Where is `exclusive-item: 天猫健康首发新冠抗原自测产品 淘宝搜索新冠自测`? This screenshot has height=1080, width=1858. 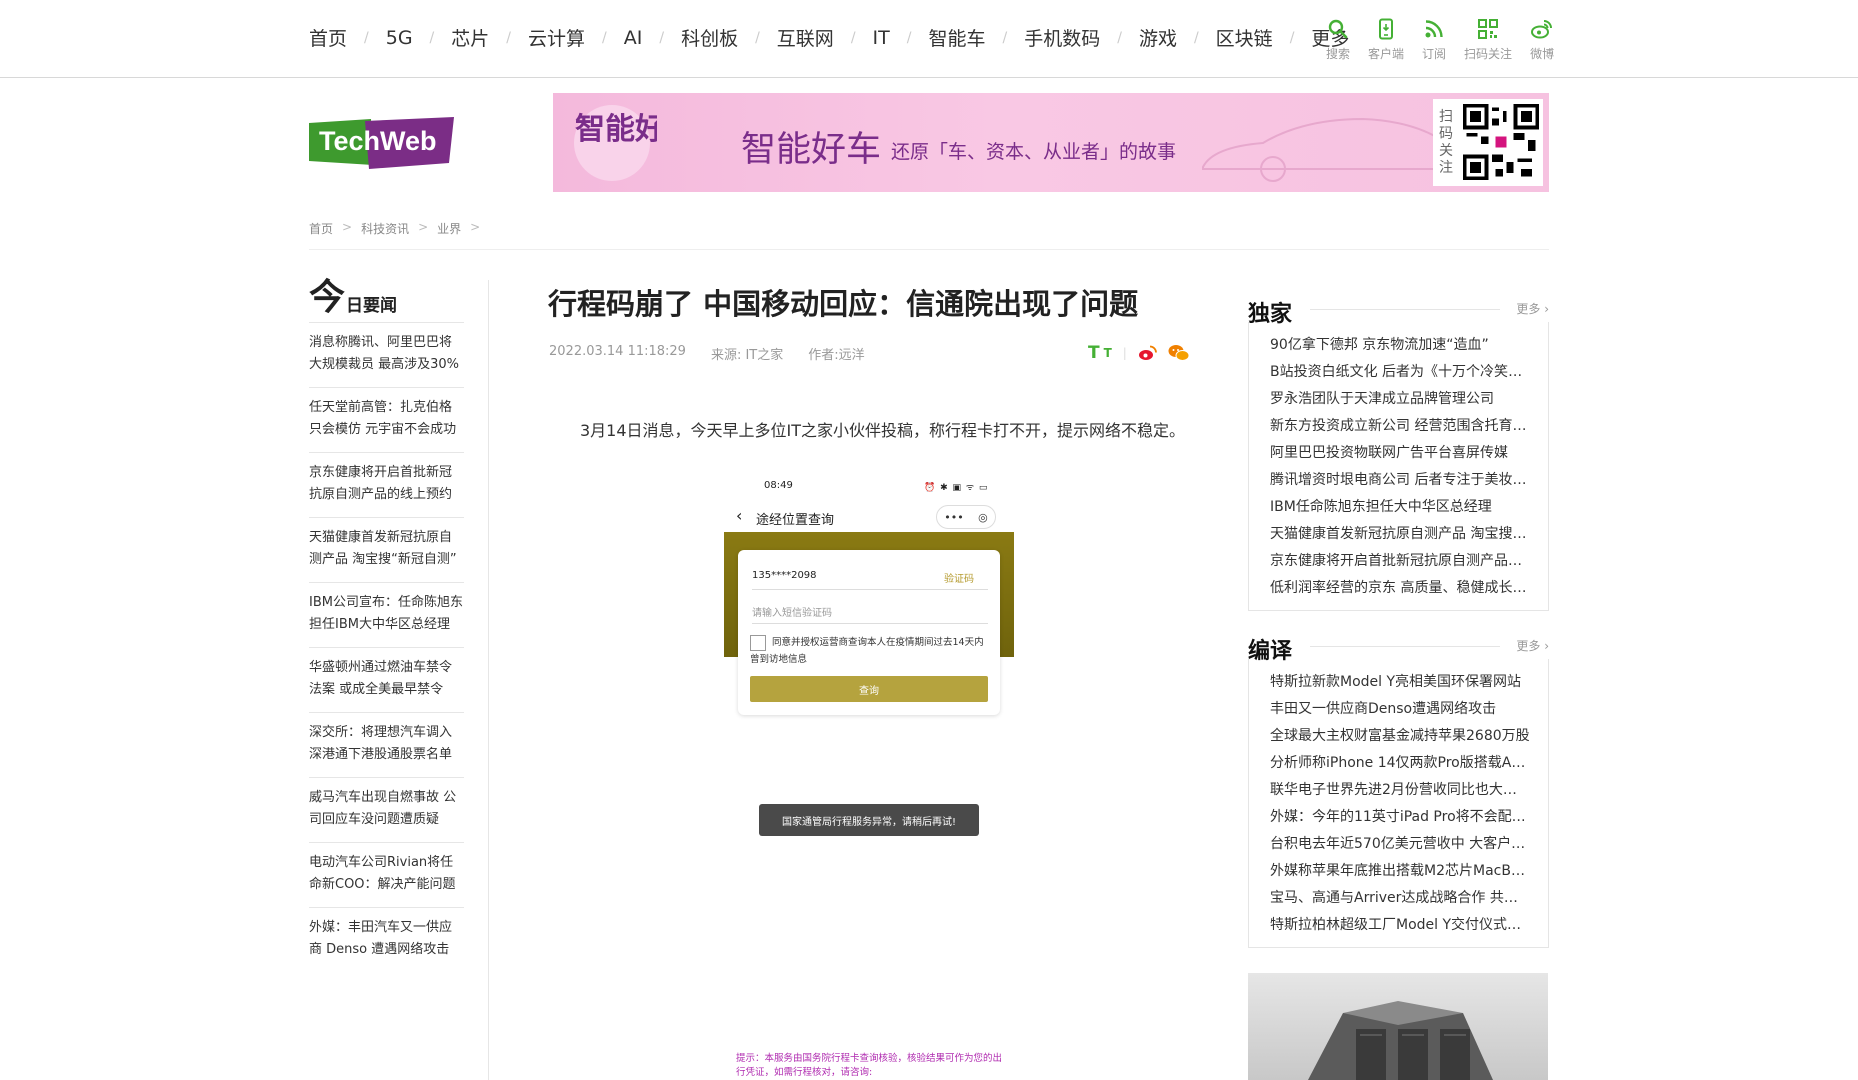 exclusive-item: 天猫健康首发新冠抗原自测产品 淘宝搜索新冠自测 is located at coordinates (1400, 534).